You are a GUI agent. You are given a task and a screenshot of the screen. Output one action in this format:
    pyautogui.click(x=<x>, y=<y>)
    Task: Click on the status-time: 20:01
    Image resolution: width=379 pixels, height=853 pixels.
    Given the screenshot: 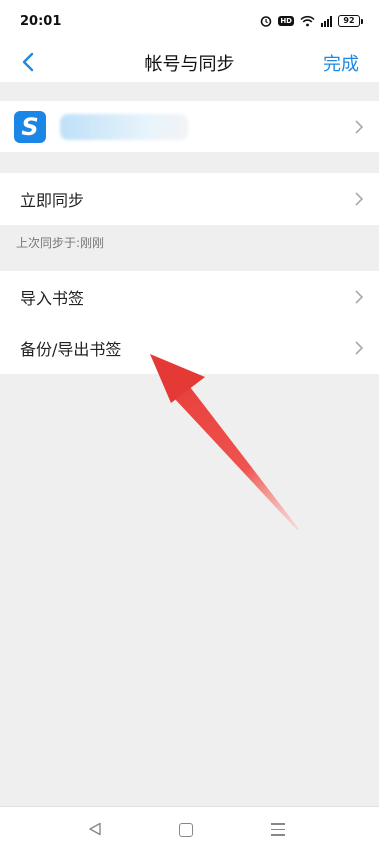 What is the action you would take?
    pyautogui.click(x=41, y=21)
    